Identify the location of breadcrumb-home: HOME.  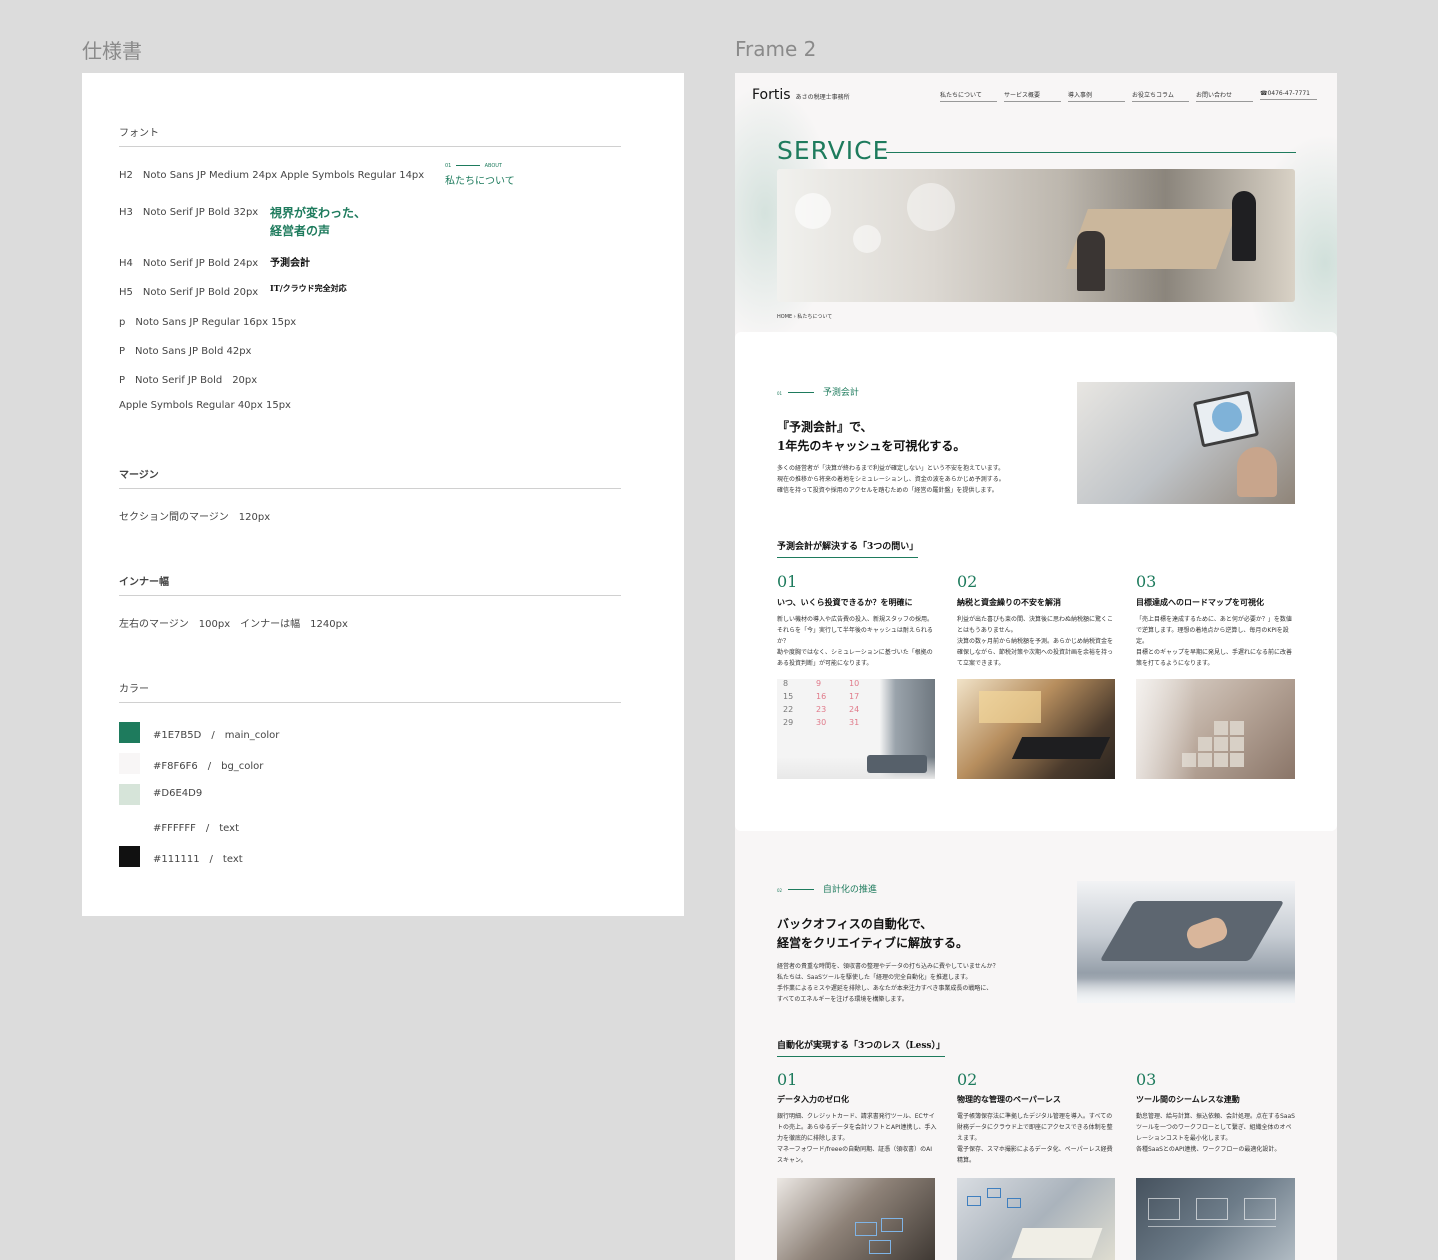
(784, 317).